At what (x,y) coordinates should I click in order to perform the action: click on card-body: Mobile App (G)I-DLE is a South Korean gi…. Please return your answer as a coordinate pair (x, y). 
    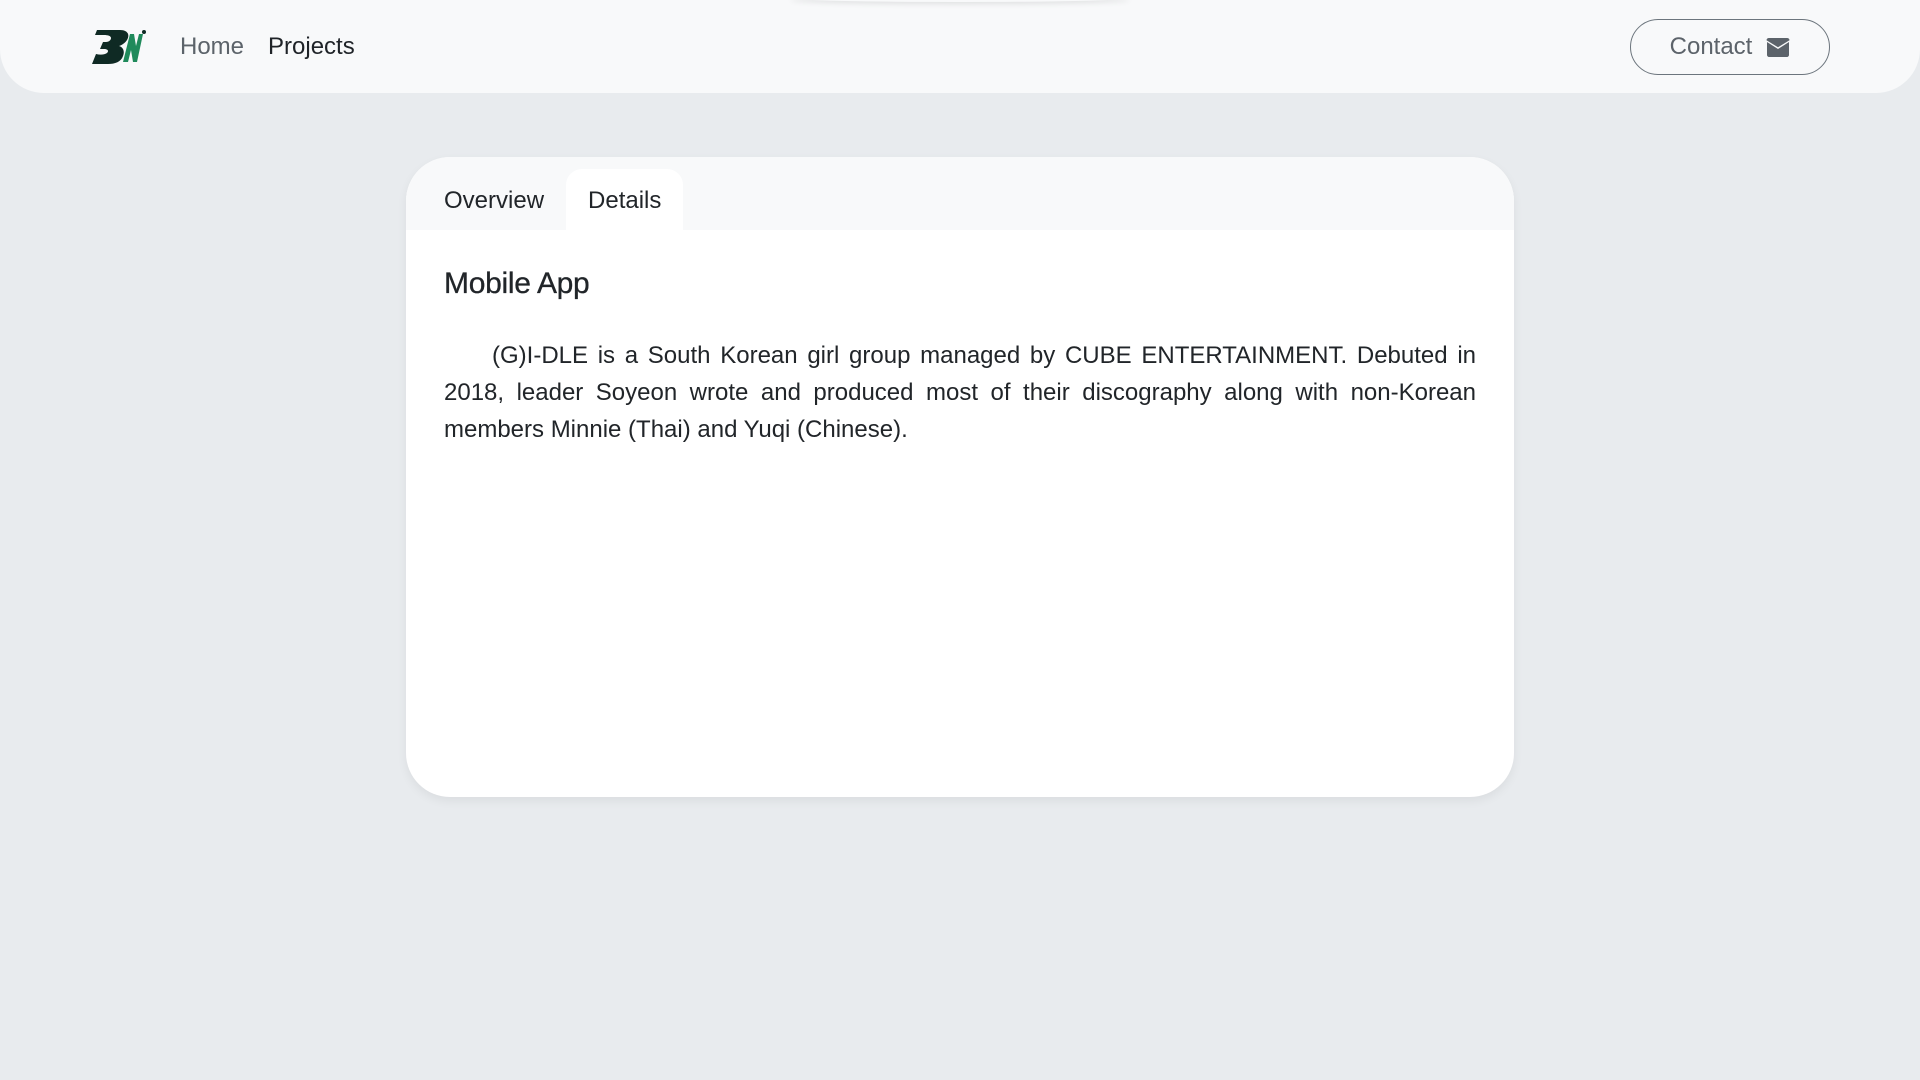
    Looking at the image, I should click on (960, 357).